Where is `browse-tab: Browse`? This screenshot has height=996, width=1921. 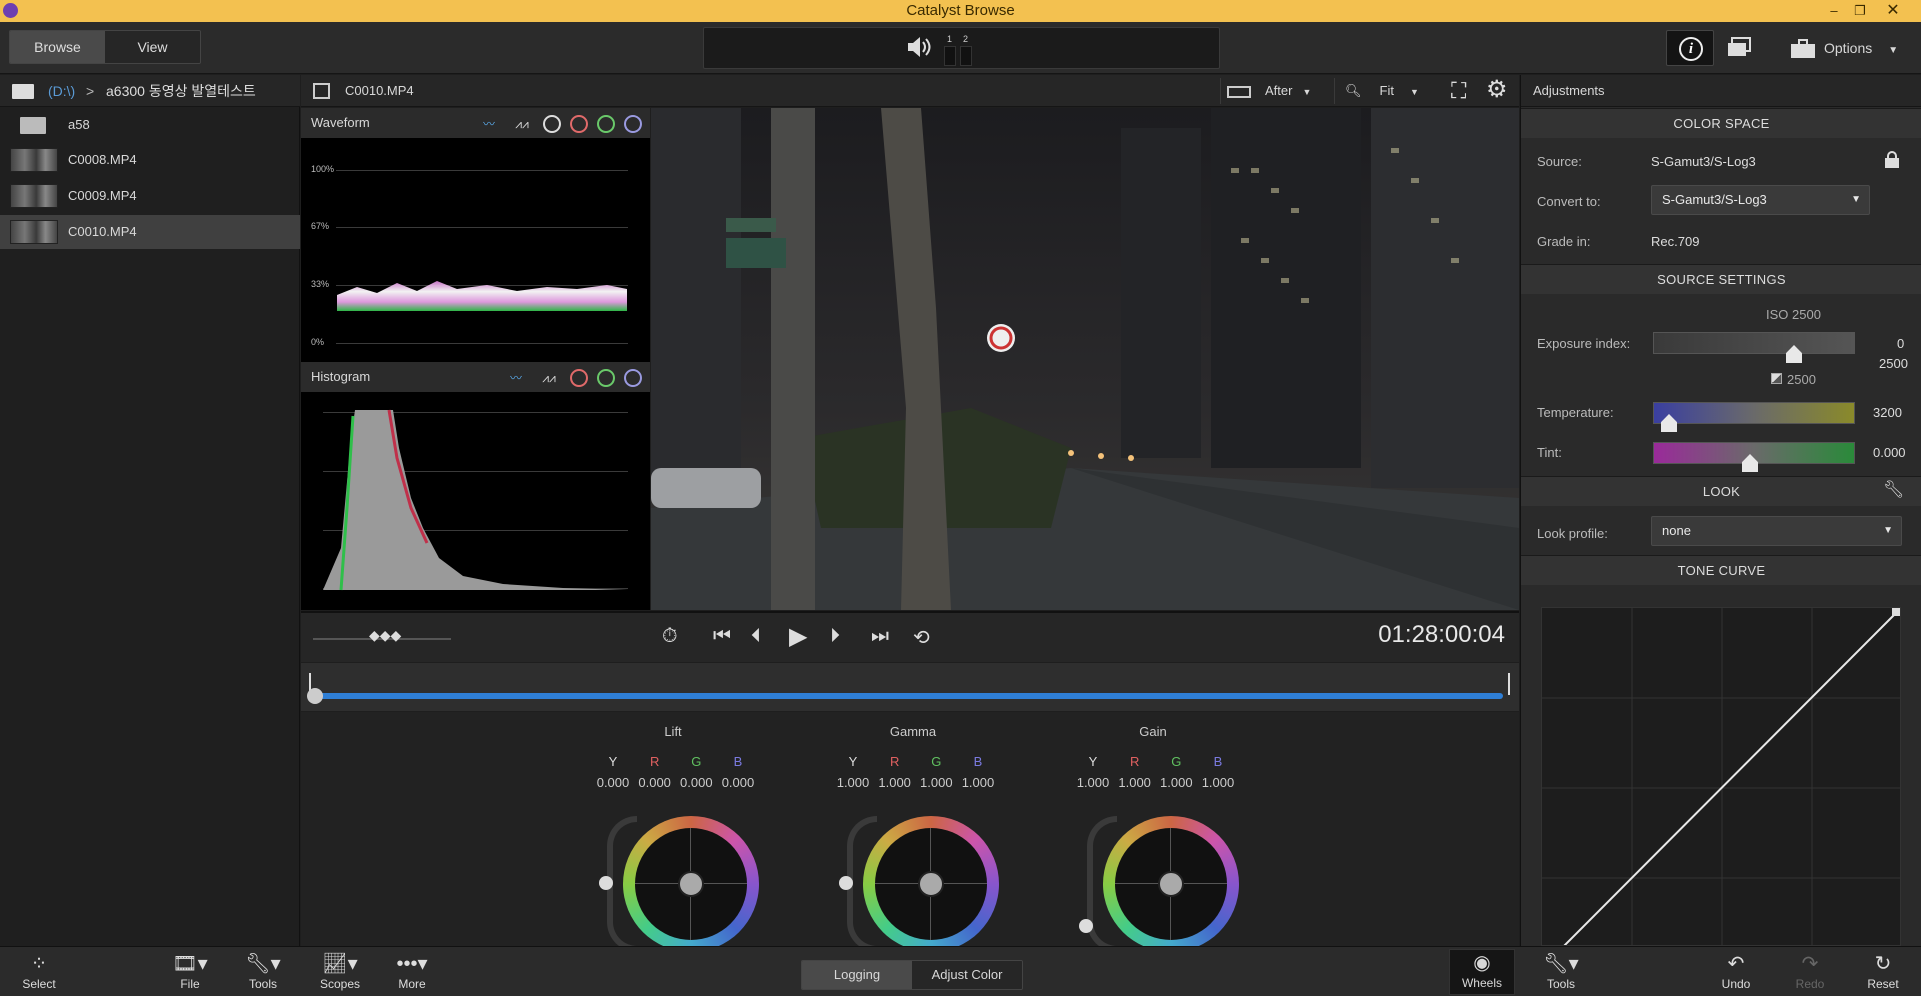
browse-tab: Browse is located at coordinates (57, 47).